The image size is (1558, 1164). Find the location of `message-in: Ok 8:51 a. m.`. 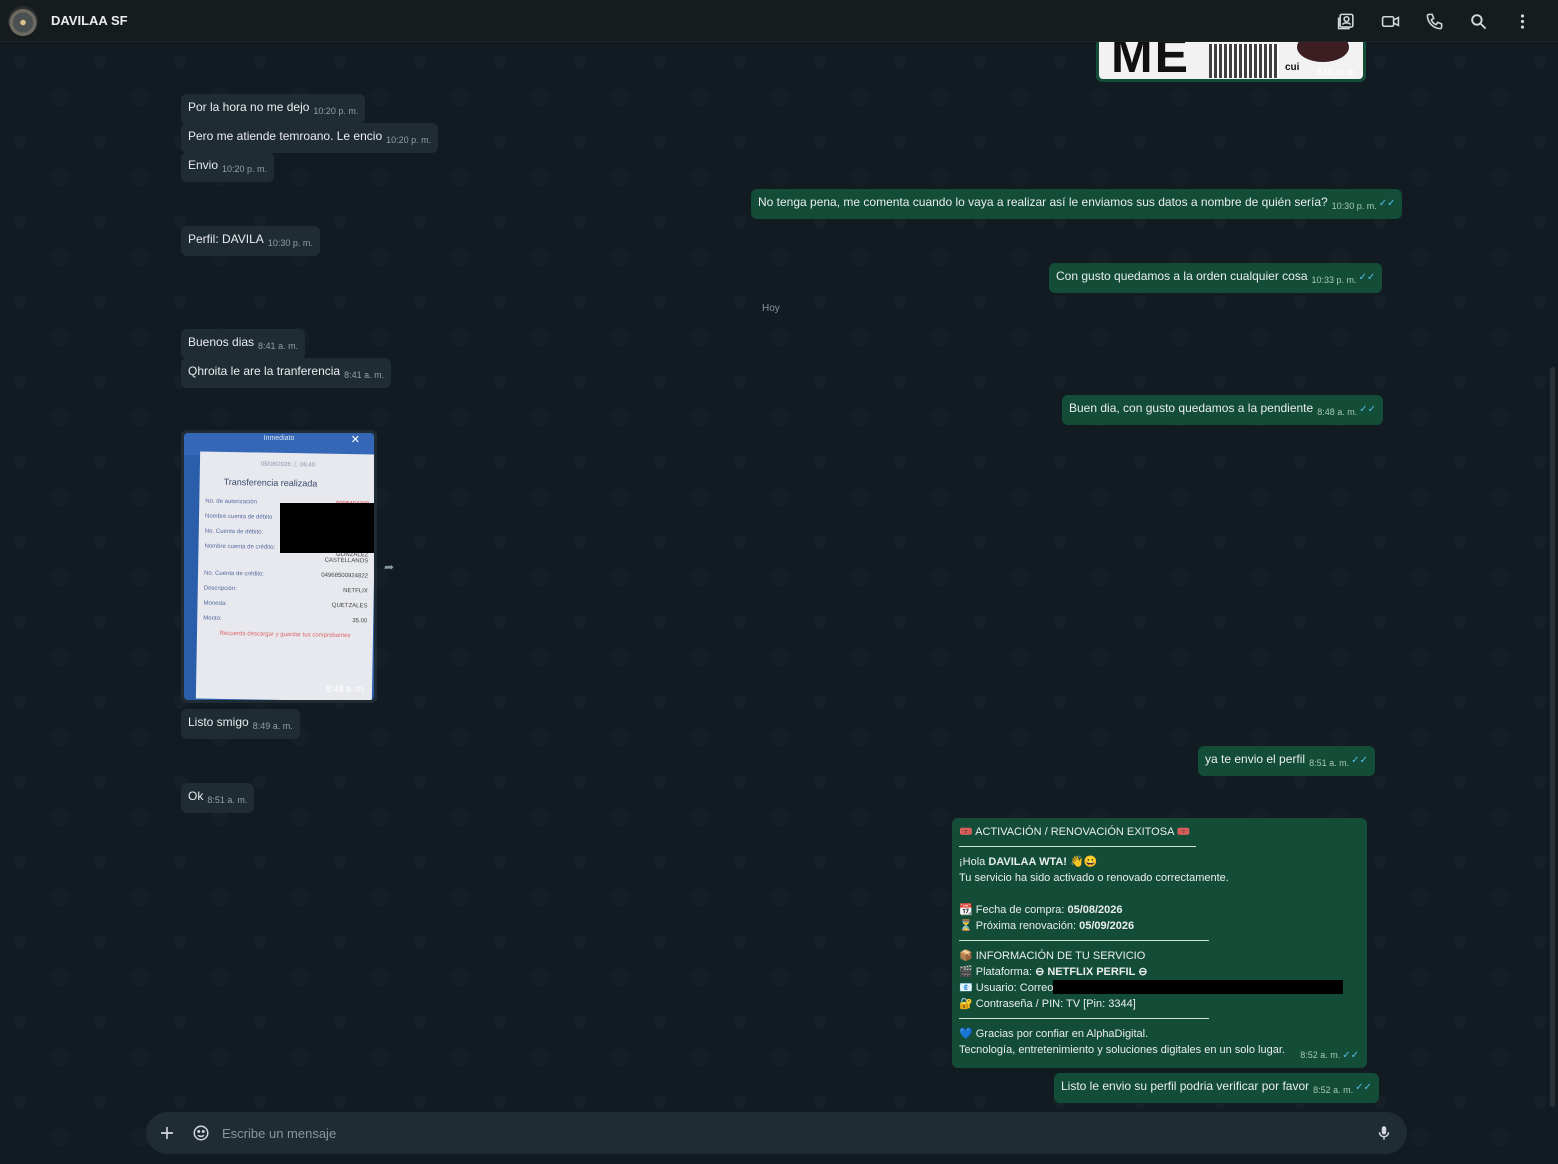

message-in: Ok 8:51 a. m. is located at coordinates (218, 798).